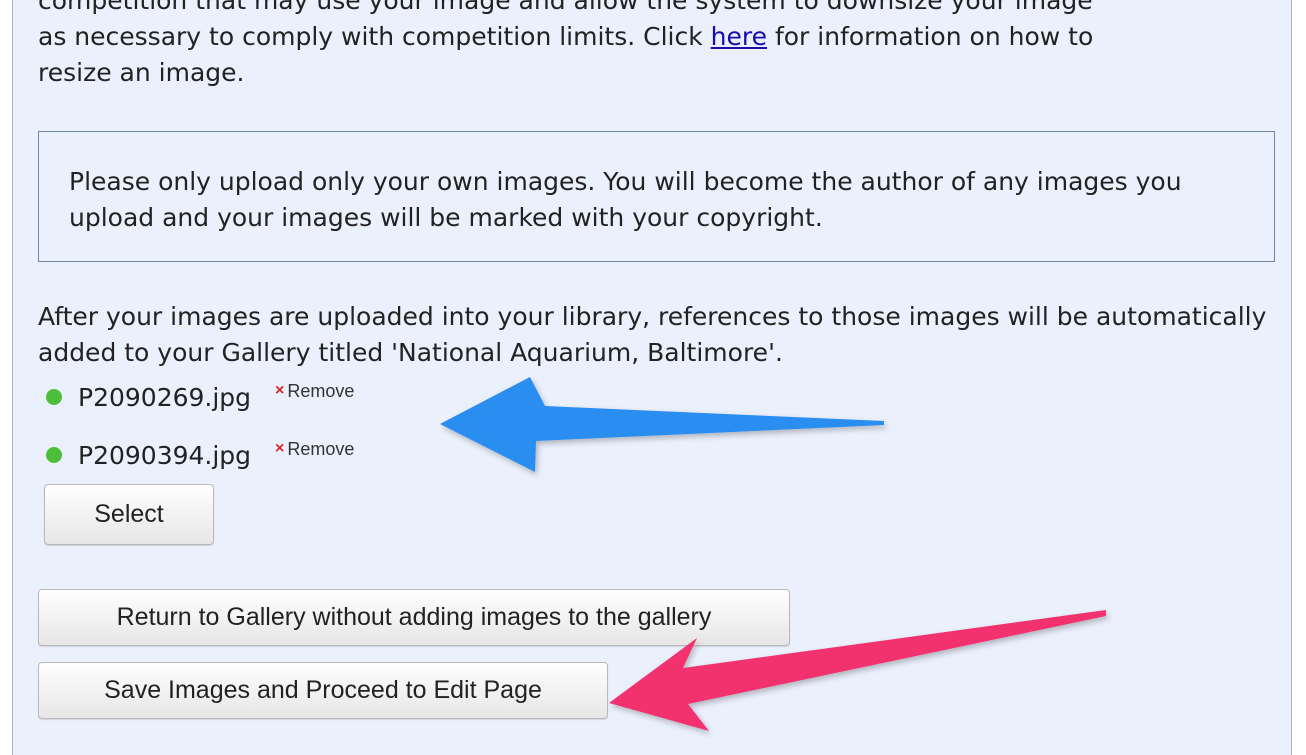  I want to click on file-item: P2090269.jpg × Remove, so click(200, 397).